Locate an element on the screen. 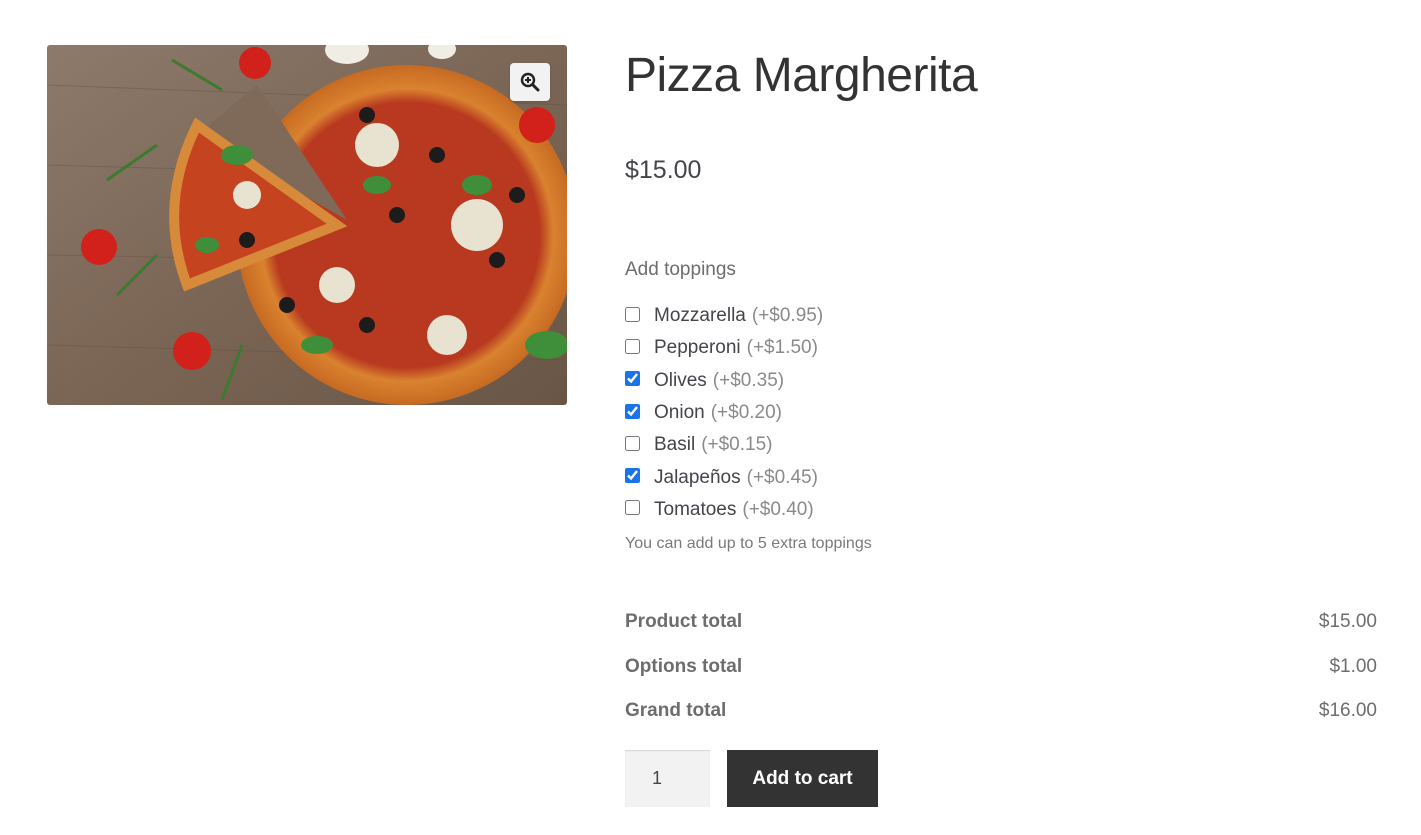 The height and width of the screenshot is (835, 1421). total-label: Options total is located at coordinates (684, 666).